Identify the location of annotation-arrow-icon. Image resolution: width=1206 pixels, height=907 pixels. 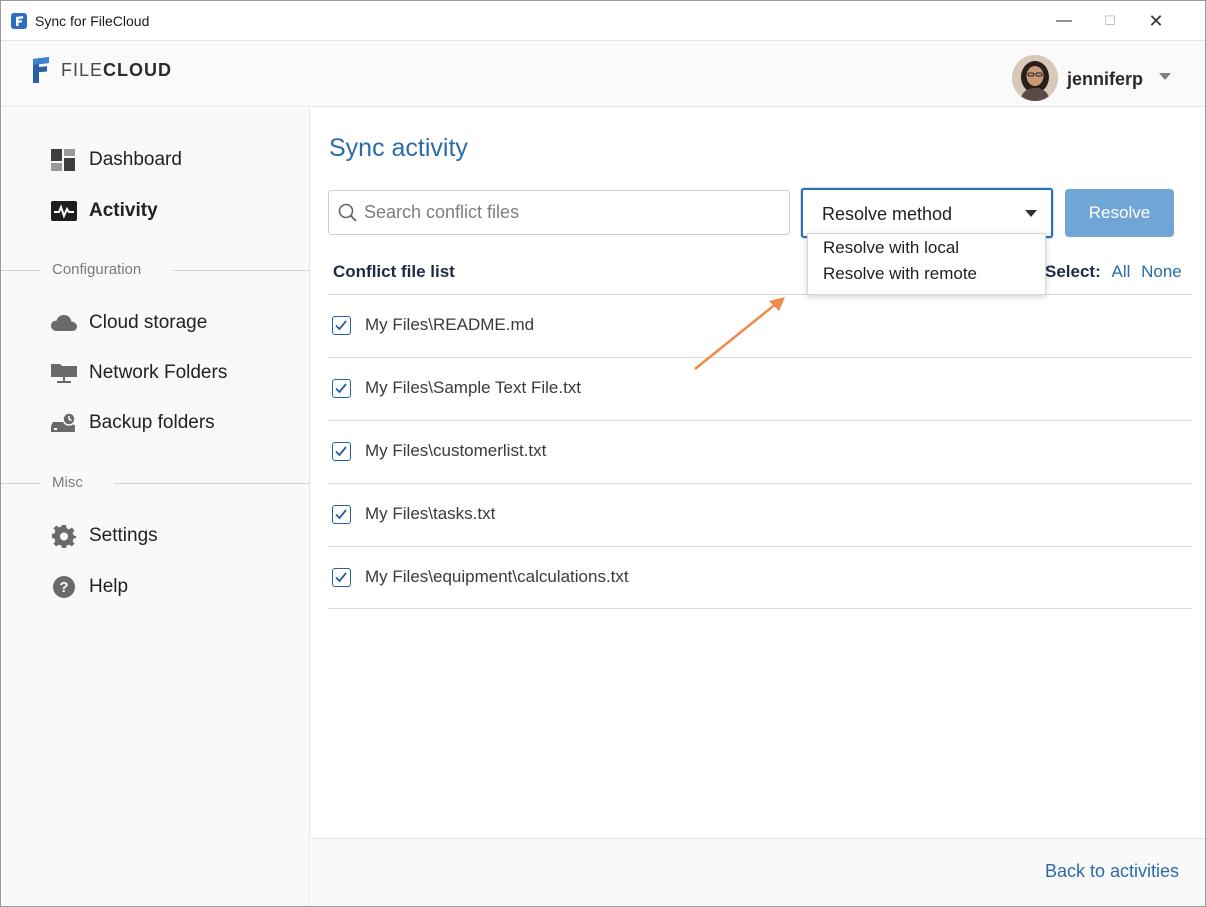
(739, 333).